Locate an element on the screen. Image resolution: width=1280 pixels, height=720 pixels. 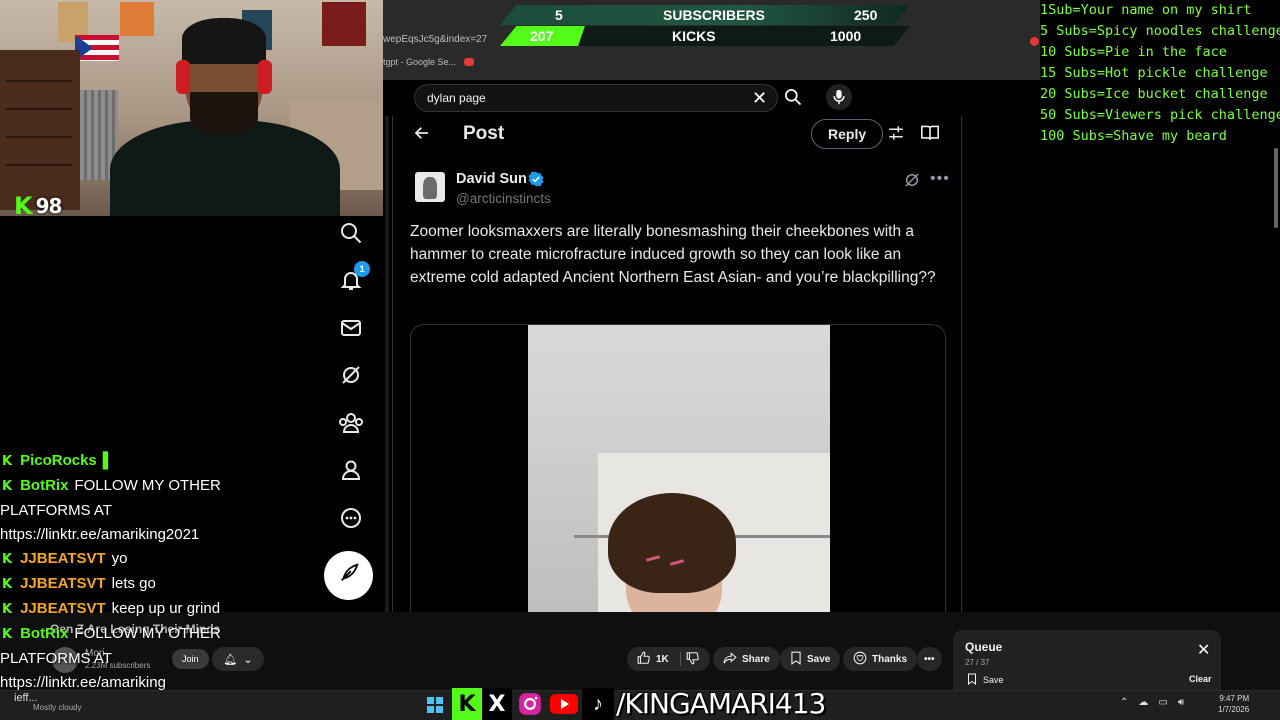
goal-list-item: 100 Subs=Shave my beard is located at coordinates (1133, 136).